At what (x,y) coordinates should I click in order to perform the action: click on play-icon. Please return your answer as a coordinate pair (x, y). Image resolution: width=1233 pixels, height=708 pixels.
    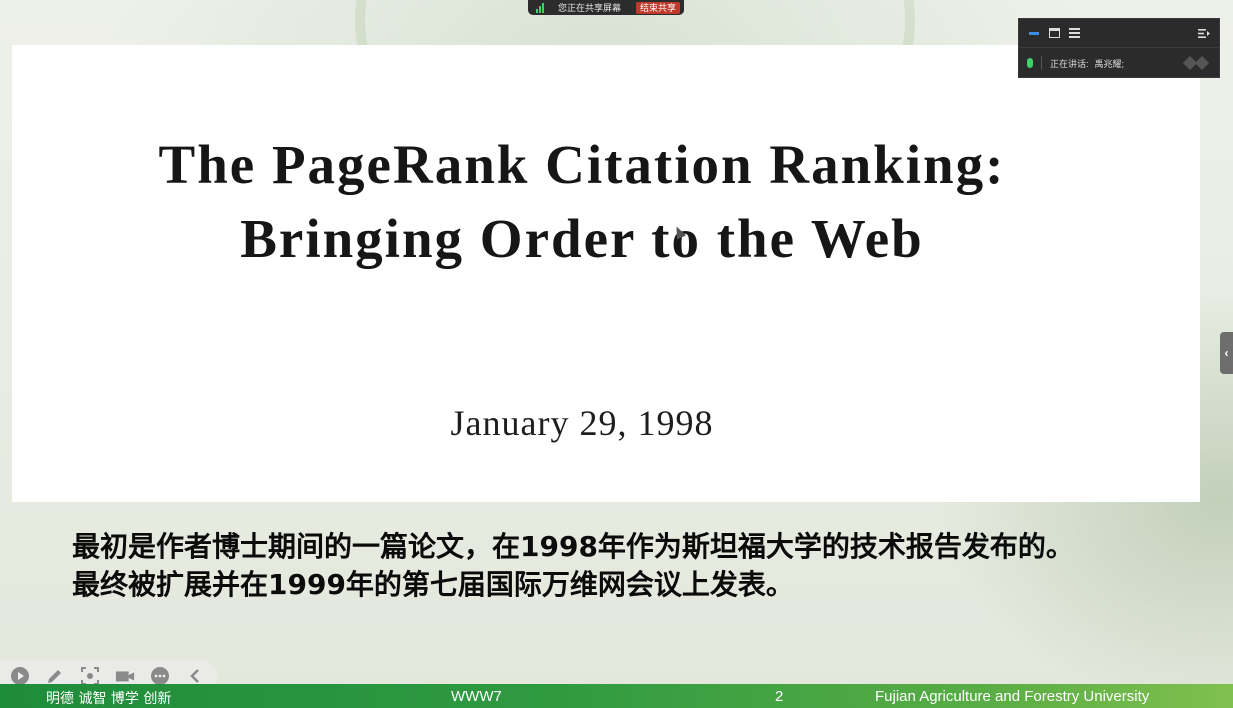
    Looking at the image, I should click on (20, 676).